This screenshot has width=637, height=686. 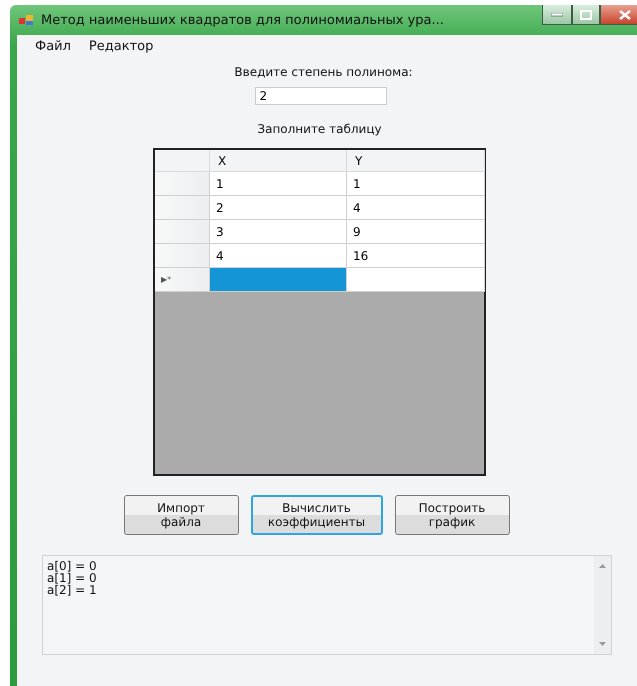 I want to click on output-box: a[0] = 0 a[1] = 0 a[2] = 1, so click(x=327, y=605).